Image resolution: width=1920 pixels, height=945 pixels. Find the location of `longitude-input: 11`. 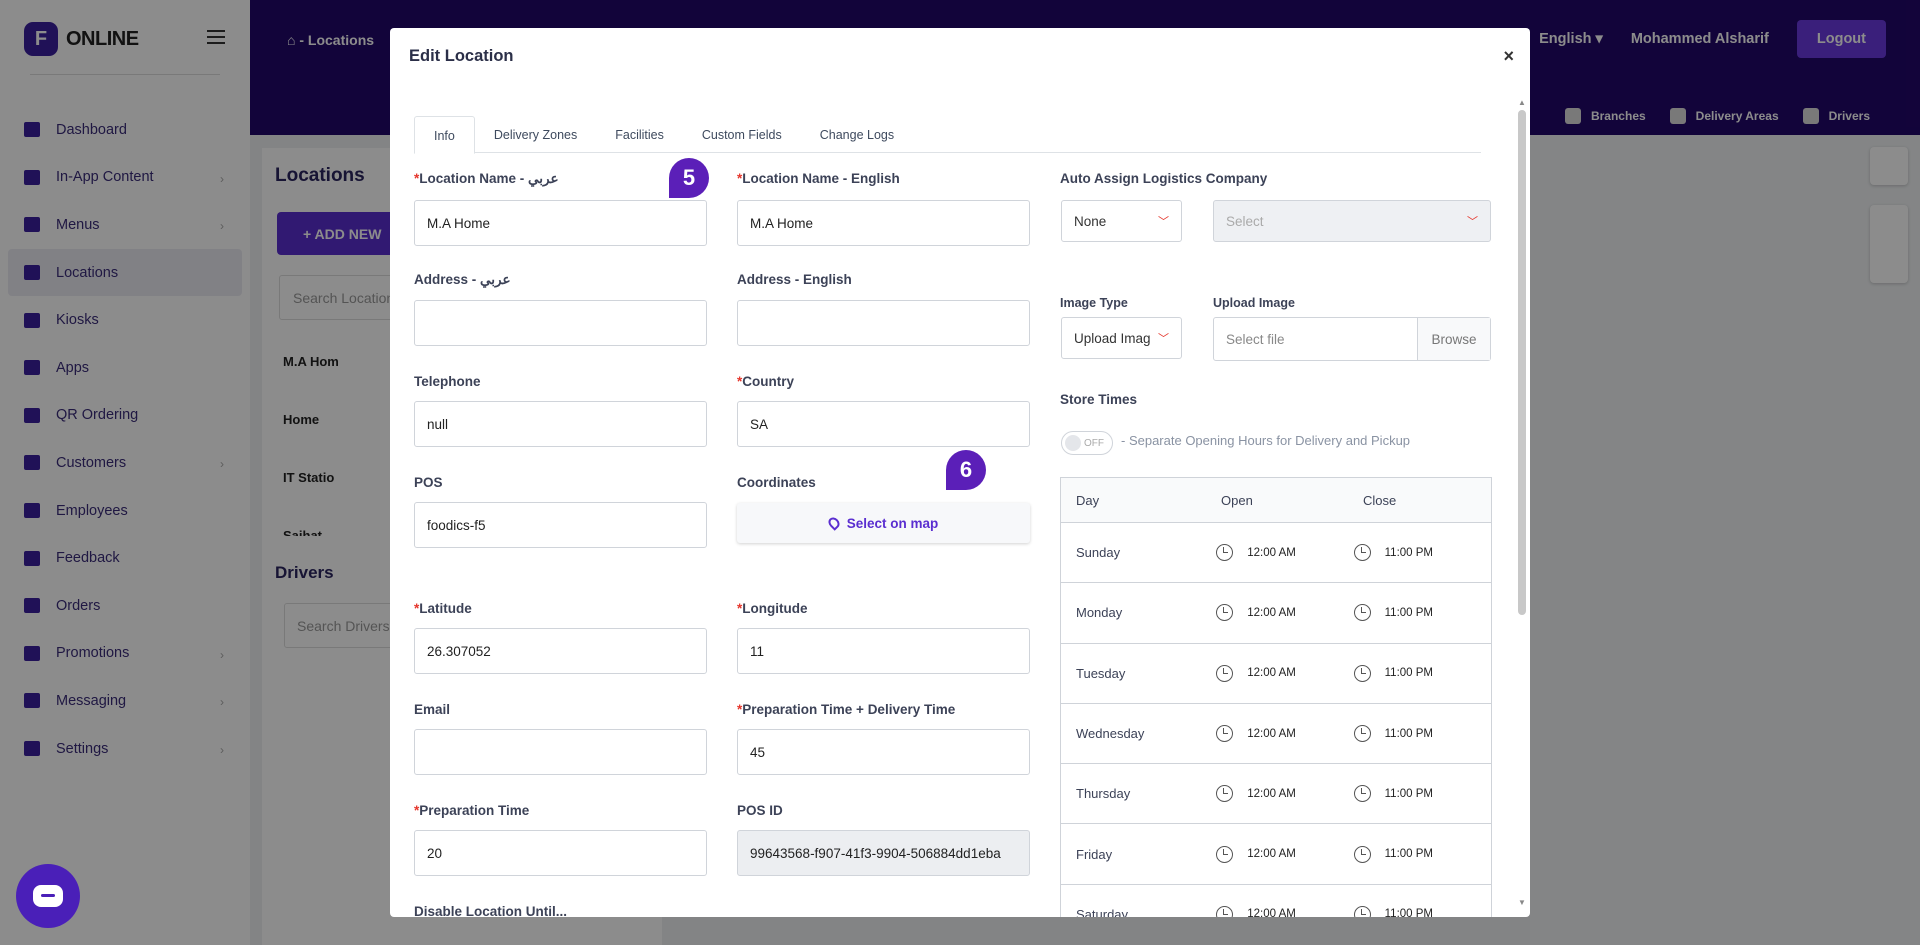

longitude-input: 11 is located at coordinates (883, 651).